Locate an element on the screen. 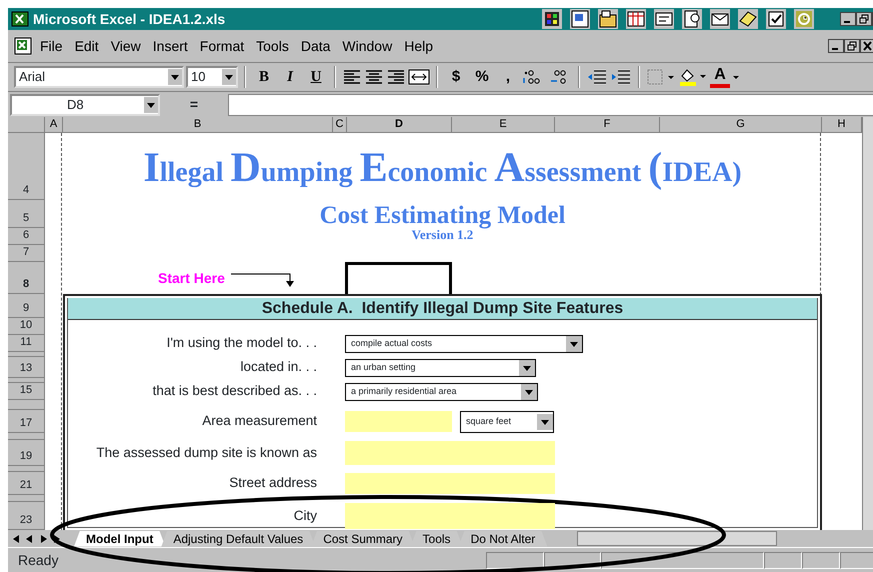  menu-item: Format is located at coordinates (222, 46).